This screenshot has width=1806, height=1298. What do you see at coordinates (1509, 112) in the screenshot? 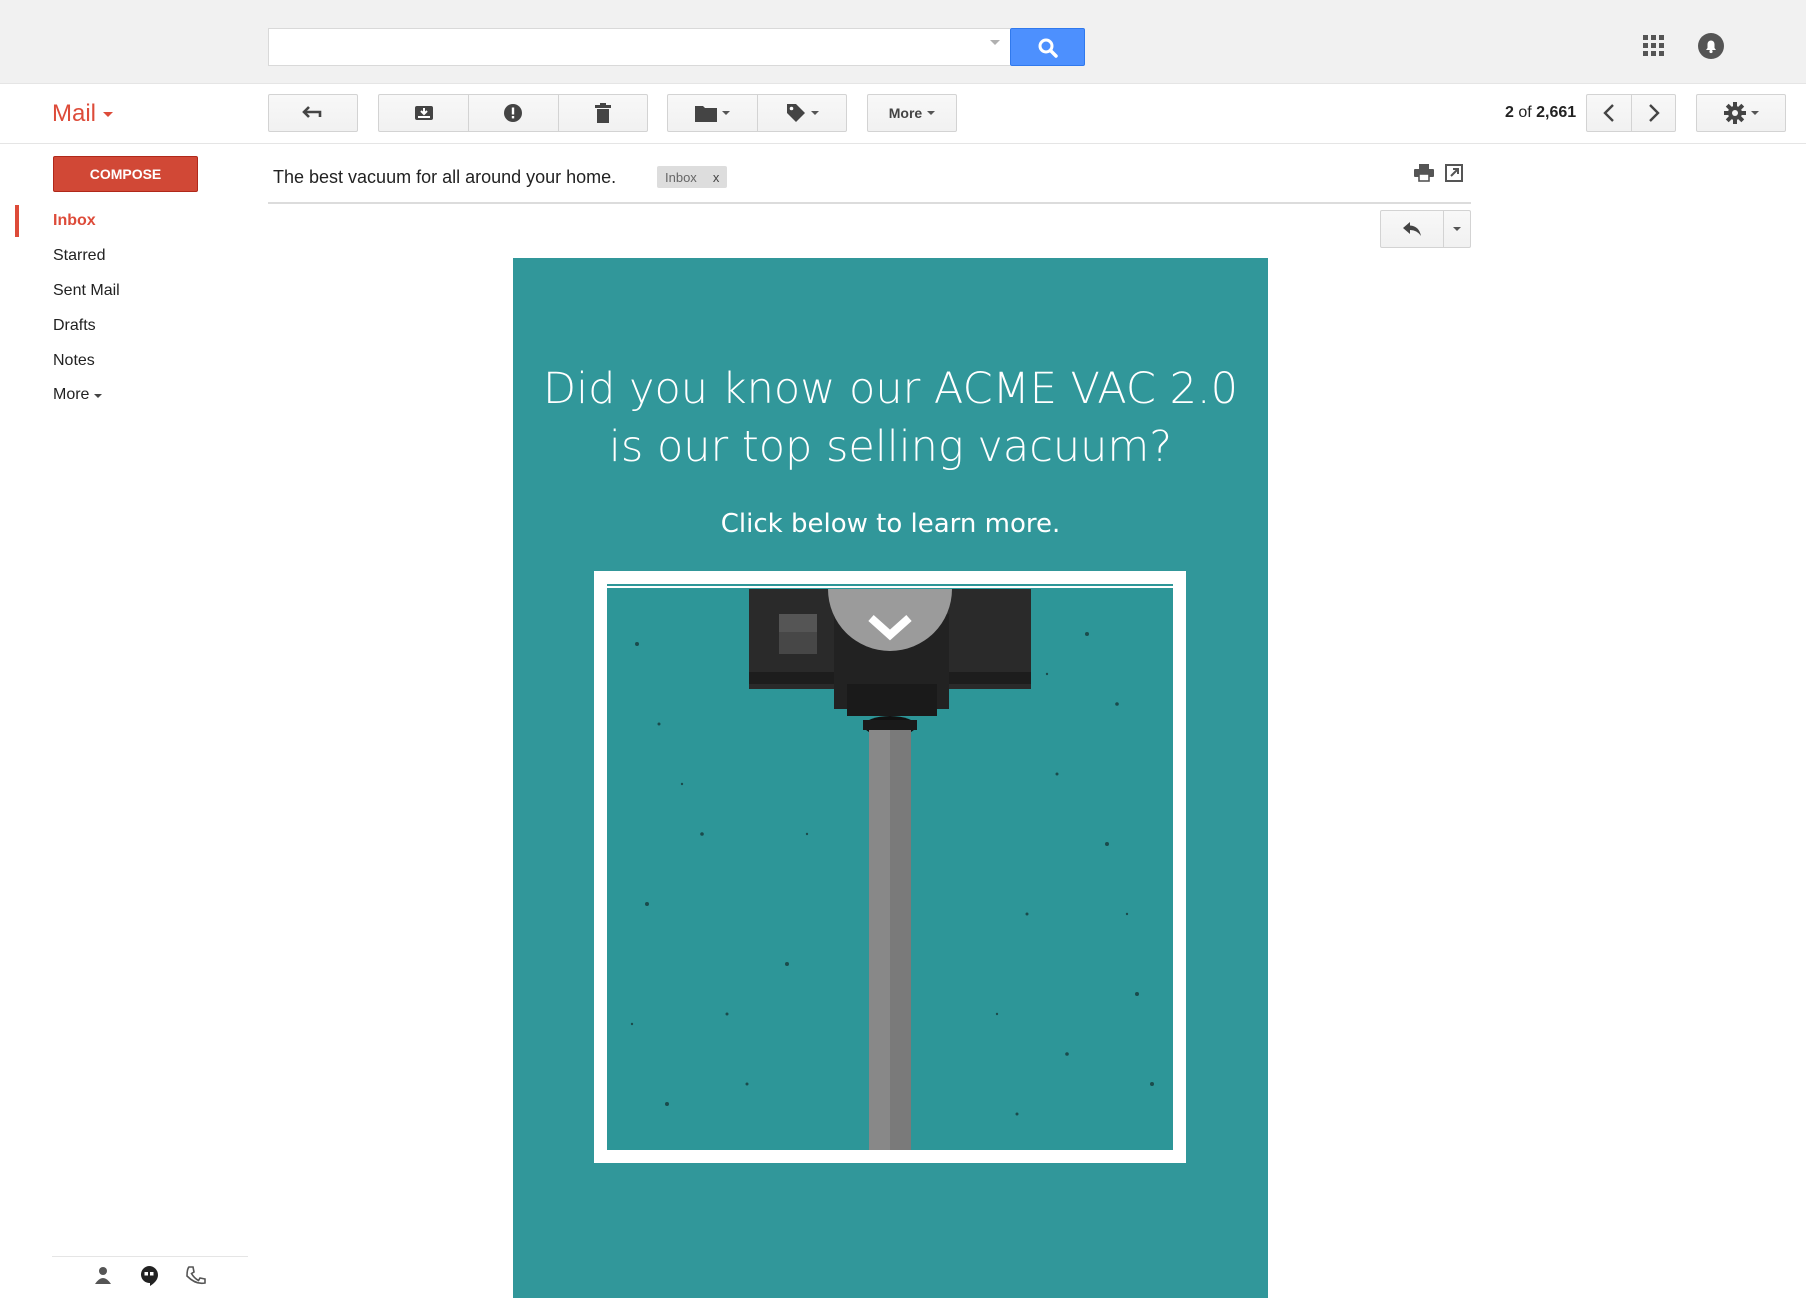
I see `pagination-current: 2` at bounding box center [1509, 112].